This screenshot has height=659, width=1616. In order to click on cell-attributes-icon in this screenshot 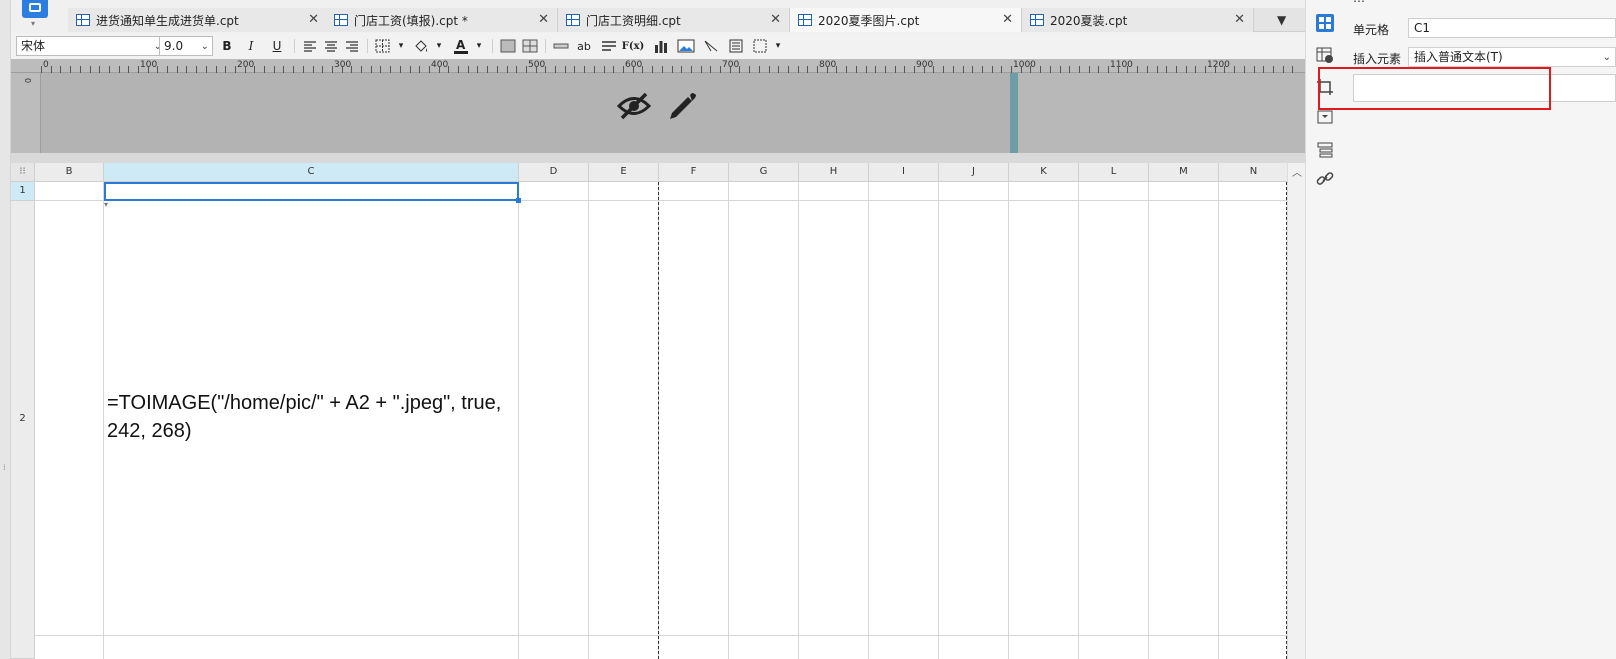, I will do `click(1325, 23)`.